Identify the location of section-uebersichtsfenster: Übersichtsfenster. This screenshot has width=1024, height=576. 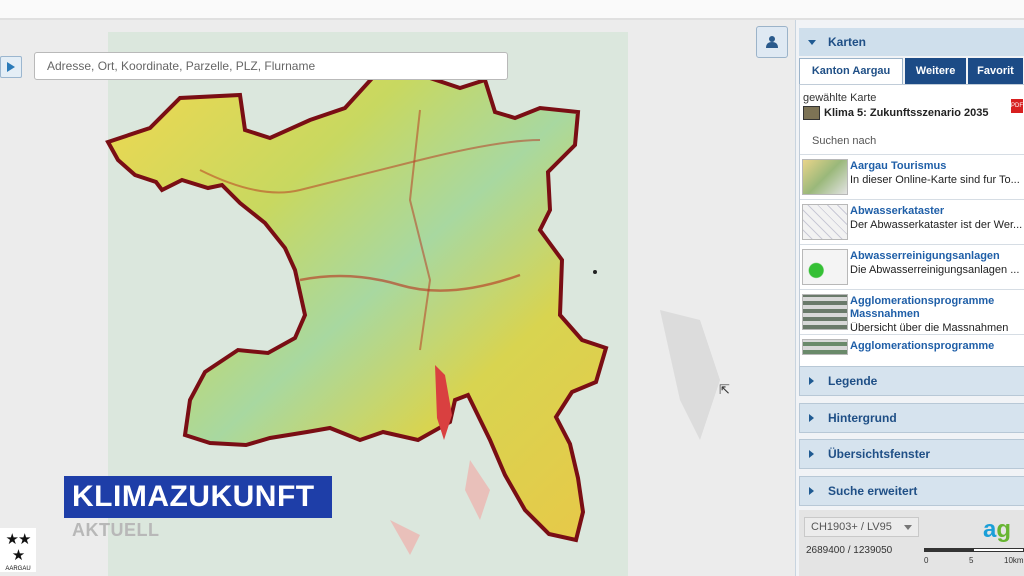
(911, 454).